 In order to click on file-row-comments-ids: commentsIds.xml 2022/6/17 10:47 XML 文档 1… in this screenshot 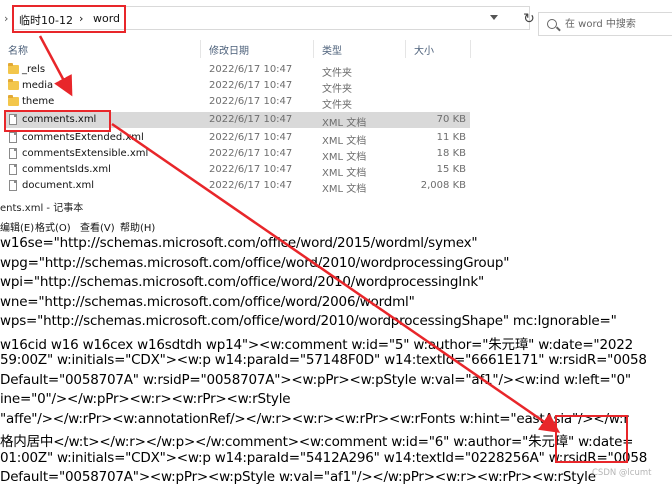, I will do `click(237, 170)`.